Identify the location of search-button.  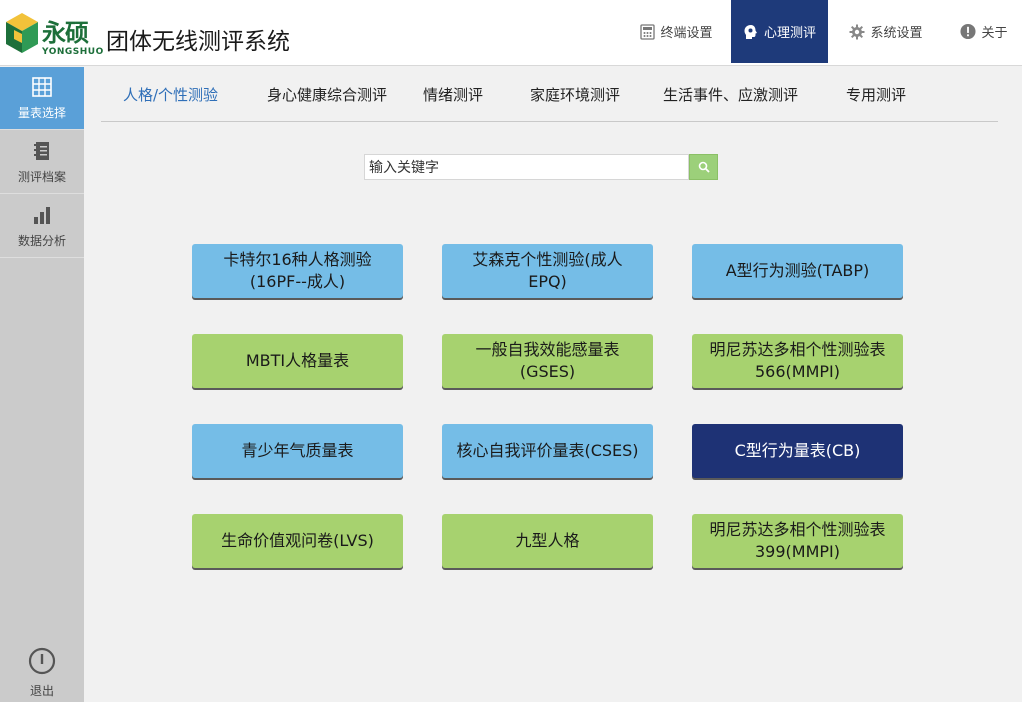
(703, 167).